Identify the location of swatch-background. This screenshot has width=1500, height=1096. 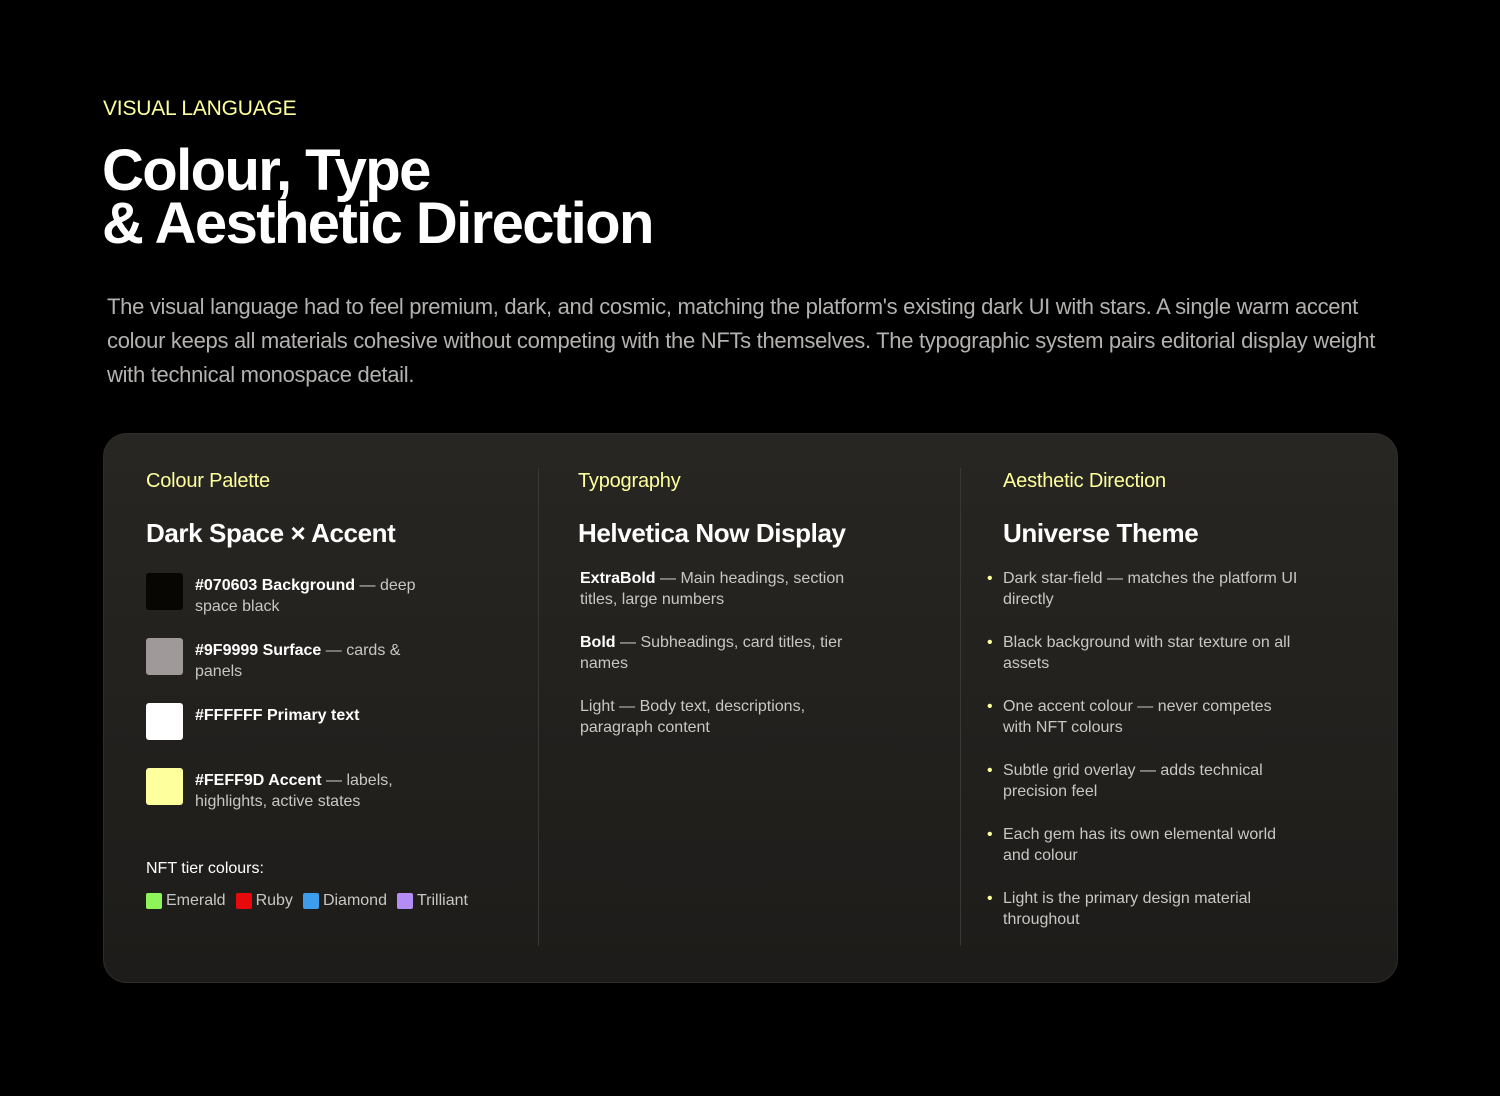
(164, 591).